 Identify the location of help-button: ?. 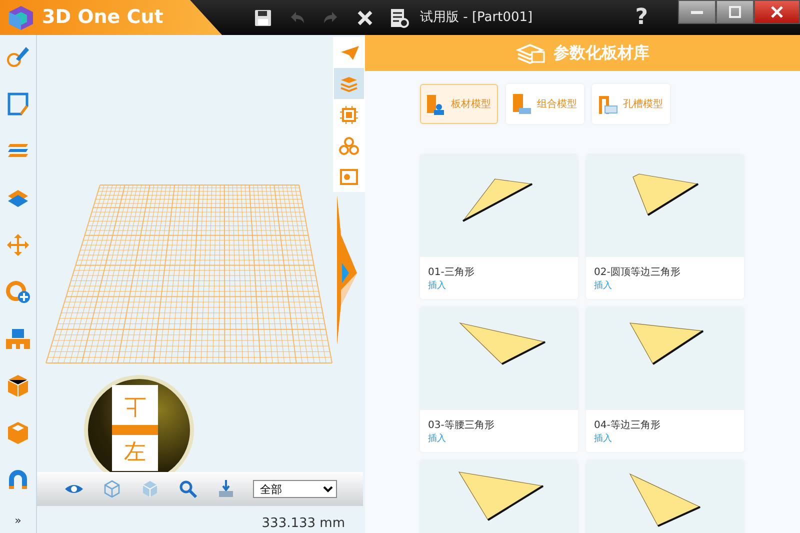
(641, 17).